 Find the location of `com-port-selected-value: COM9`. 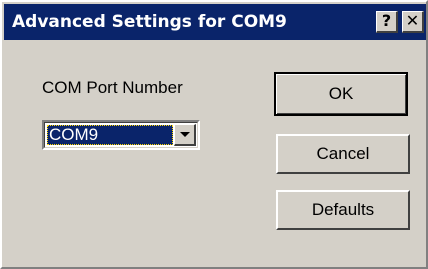

com-port-selected-value: COM9 is located at coordinates (110, 135).